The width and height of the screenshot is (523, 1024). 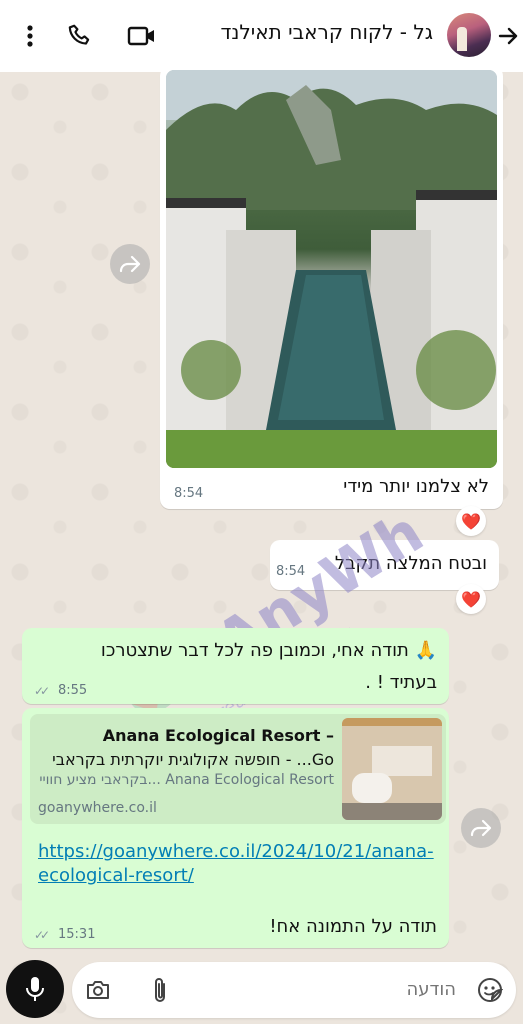 What do you see at coordinates (410, 563) in the screenshot?
I see `recommend-text: ובטח המלצה תקבל` at bounding box center [410, 563].